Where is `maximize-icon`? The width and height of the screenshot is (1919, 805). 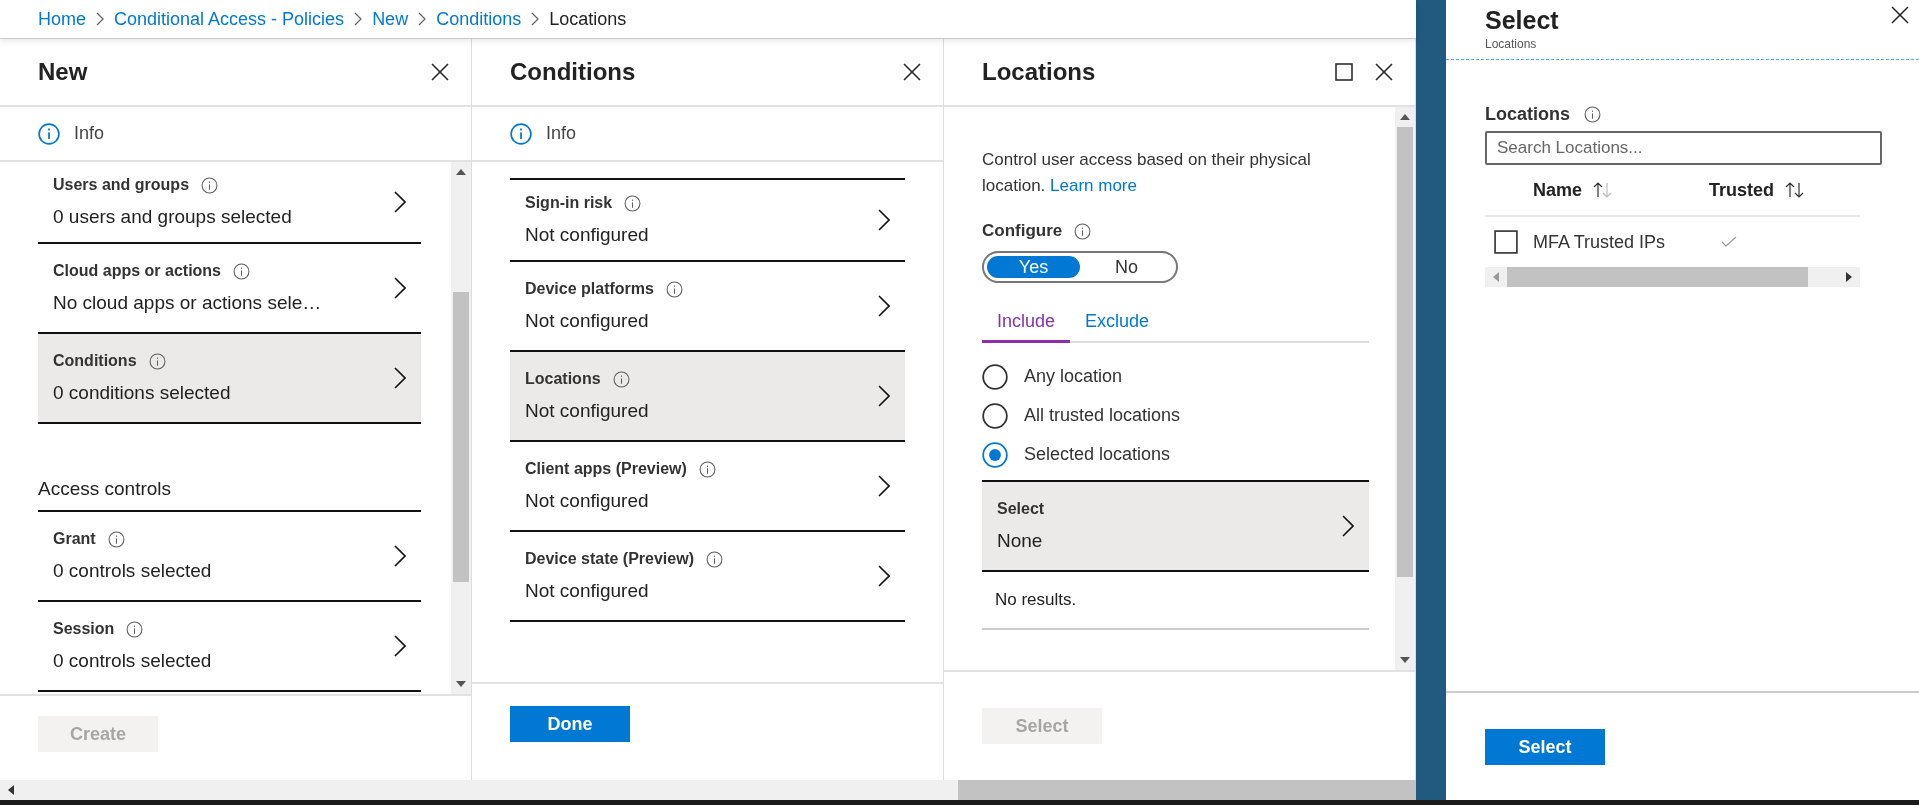
maximize-icon is located at coordinates (1344, 72).